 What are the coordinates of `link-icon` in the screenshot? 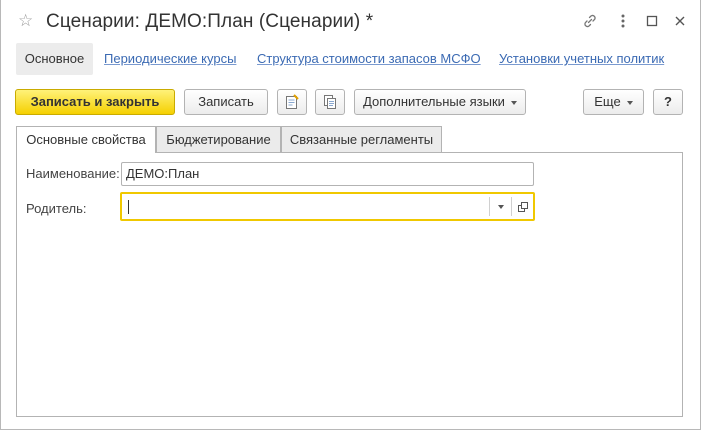 It's located at (590, 21).